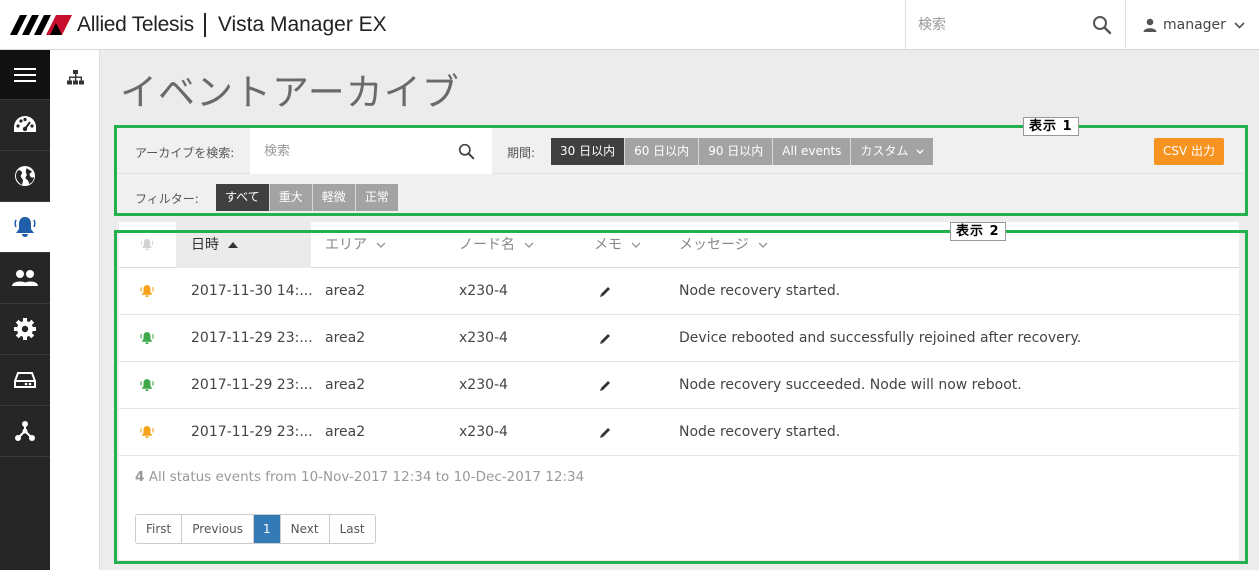  I want to click on global-search, so click(1015, 25).